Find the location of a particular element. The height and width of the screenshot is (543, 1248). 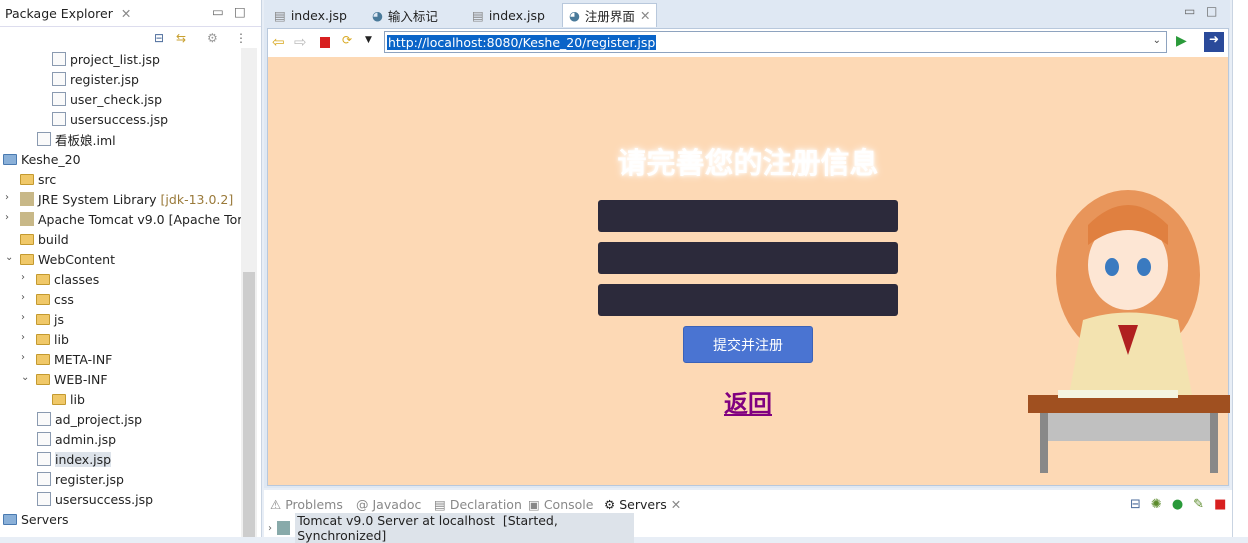

view-menu-icon: ⋮ is located at coordinates (241, 38).